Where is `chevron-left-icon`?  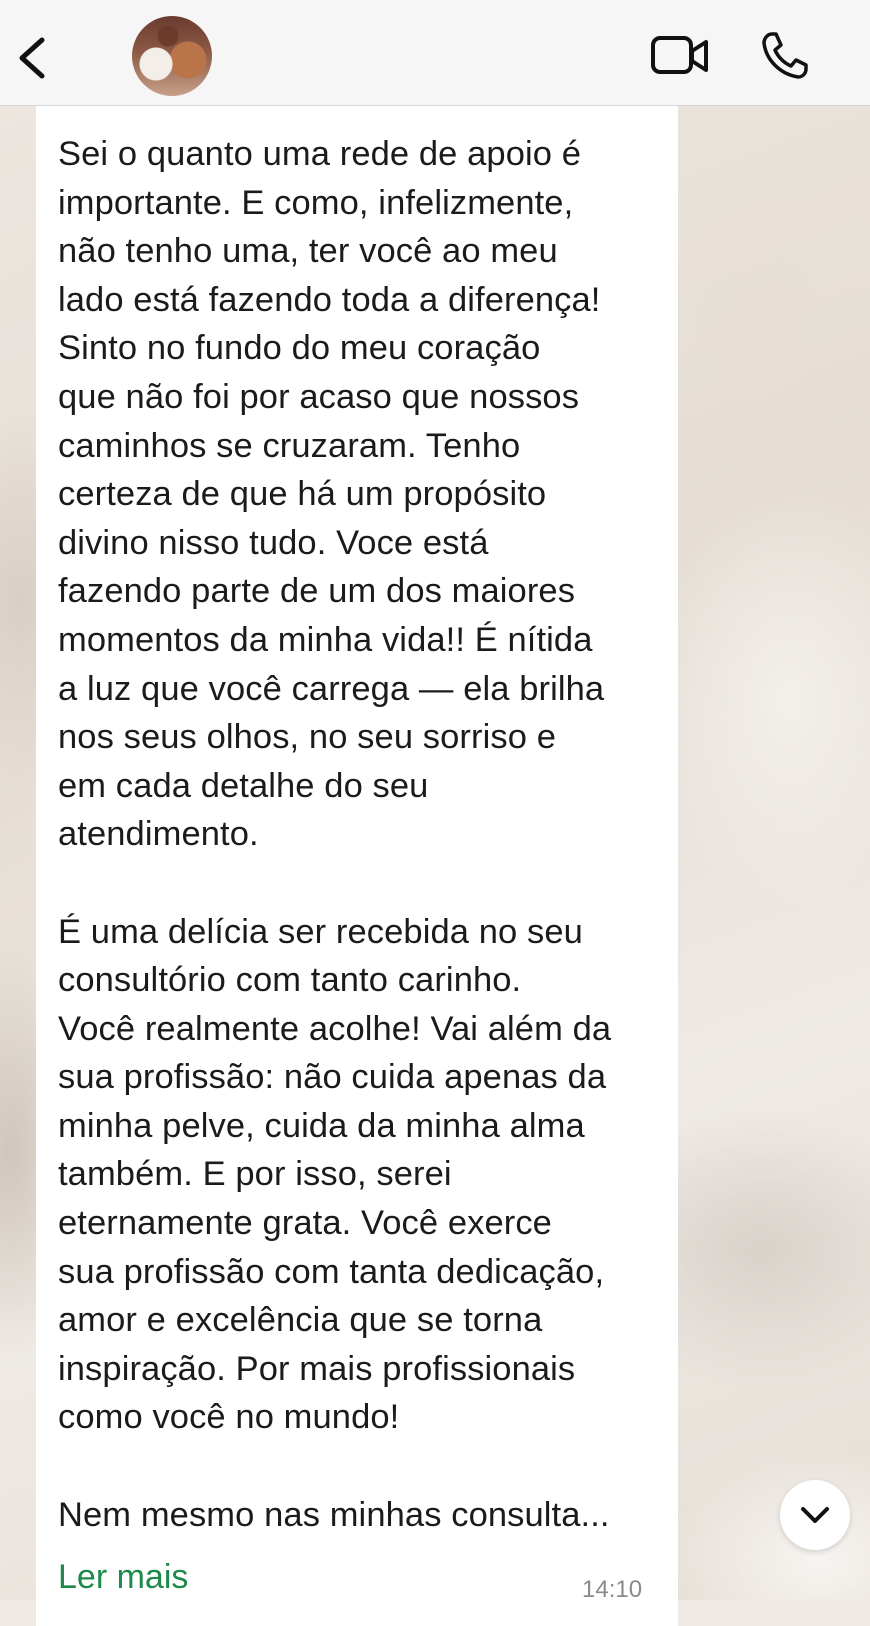 chevron-left-icon is located at coordinates (32, 58).